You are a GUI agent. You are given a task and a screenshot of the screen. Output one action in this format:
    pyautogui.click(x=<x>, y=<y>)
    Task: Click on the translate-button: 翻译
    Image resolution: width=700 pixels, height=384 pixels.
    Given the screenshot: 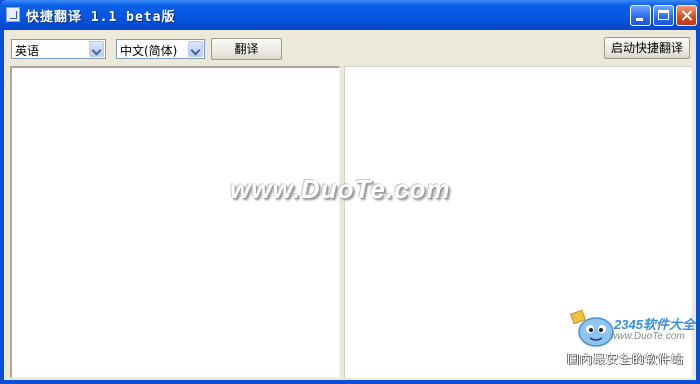 What is the action you would take?
    pyautogui.click(x=246, y=49)
    